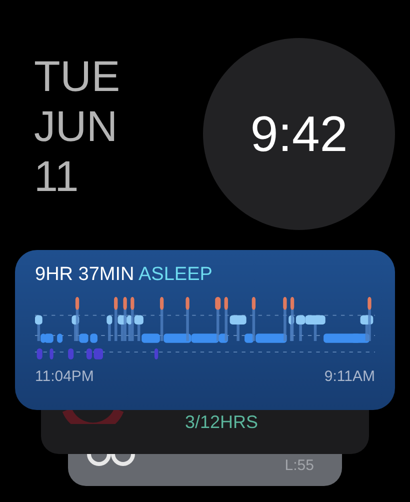  Describe the element at coordinates (111, 460) in the screenshot. I see `circles-icon` at that location.